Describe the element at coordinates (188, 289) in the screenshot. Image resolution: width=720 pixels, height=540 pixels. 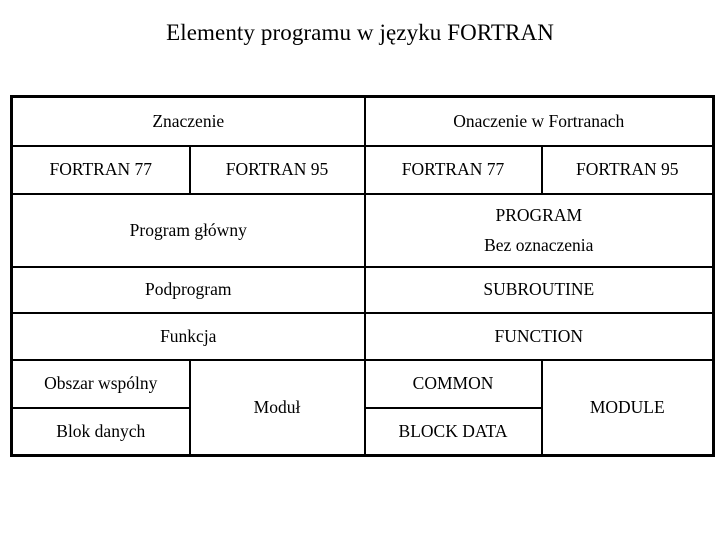
I see `cell-meaning-podprogram: Podprogram` at that location.